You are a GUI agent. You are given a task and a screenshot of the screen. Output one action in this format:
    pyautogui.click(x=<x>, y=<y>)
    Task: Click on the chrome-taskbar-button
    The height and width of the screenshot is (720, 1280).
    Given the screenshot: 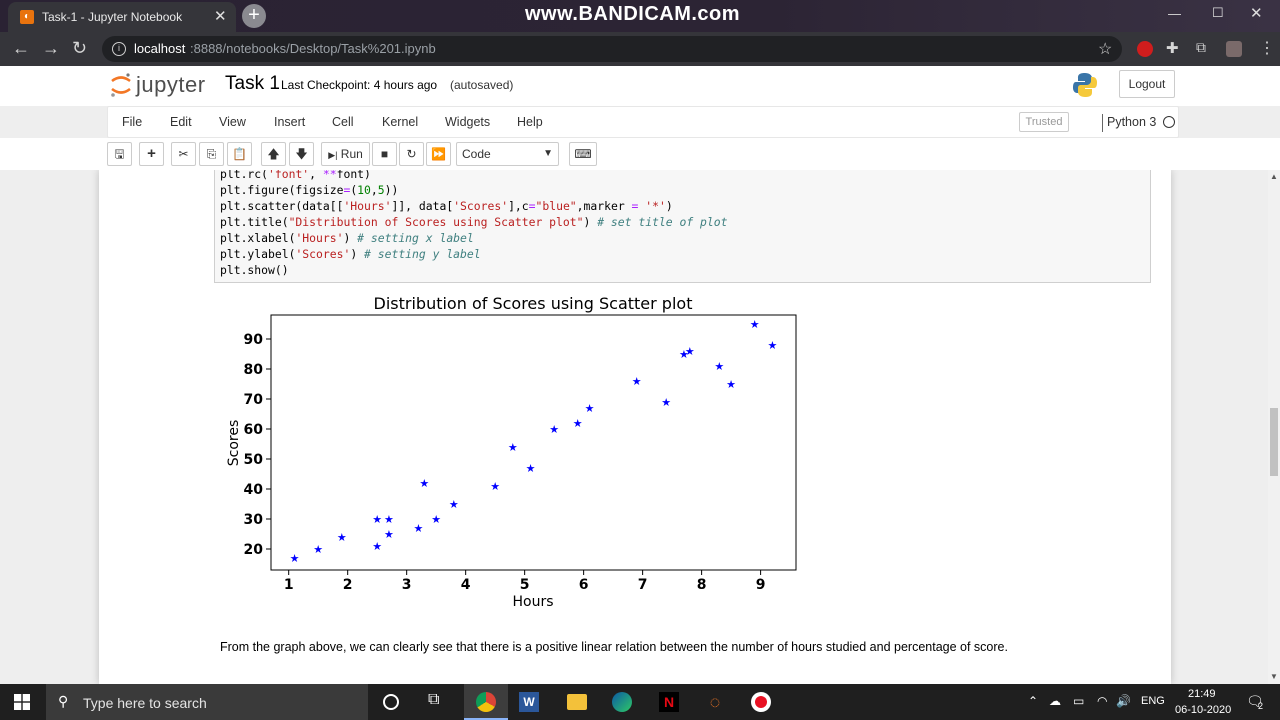 What is the action you would take?
    pyautogui.click(x=486, y=702)
    